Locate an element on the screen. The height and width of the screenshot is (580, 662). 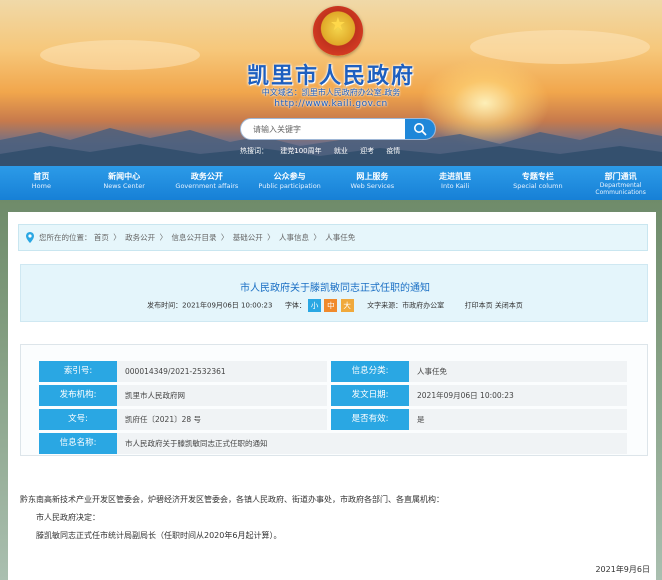
hot-search-words: 热搜词： 建党100周年 就业 迎考 疫情 is located at coordinates (325, 152).